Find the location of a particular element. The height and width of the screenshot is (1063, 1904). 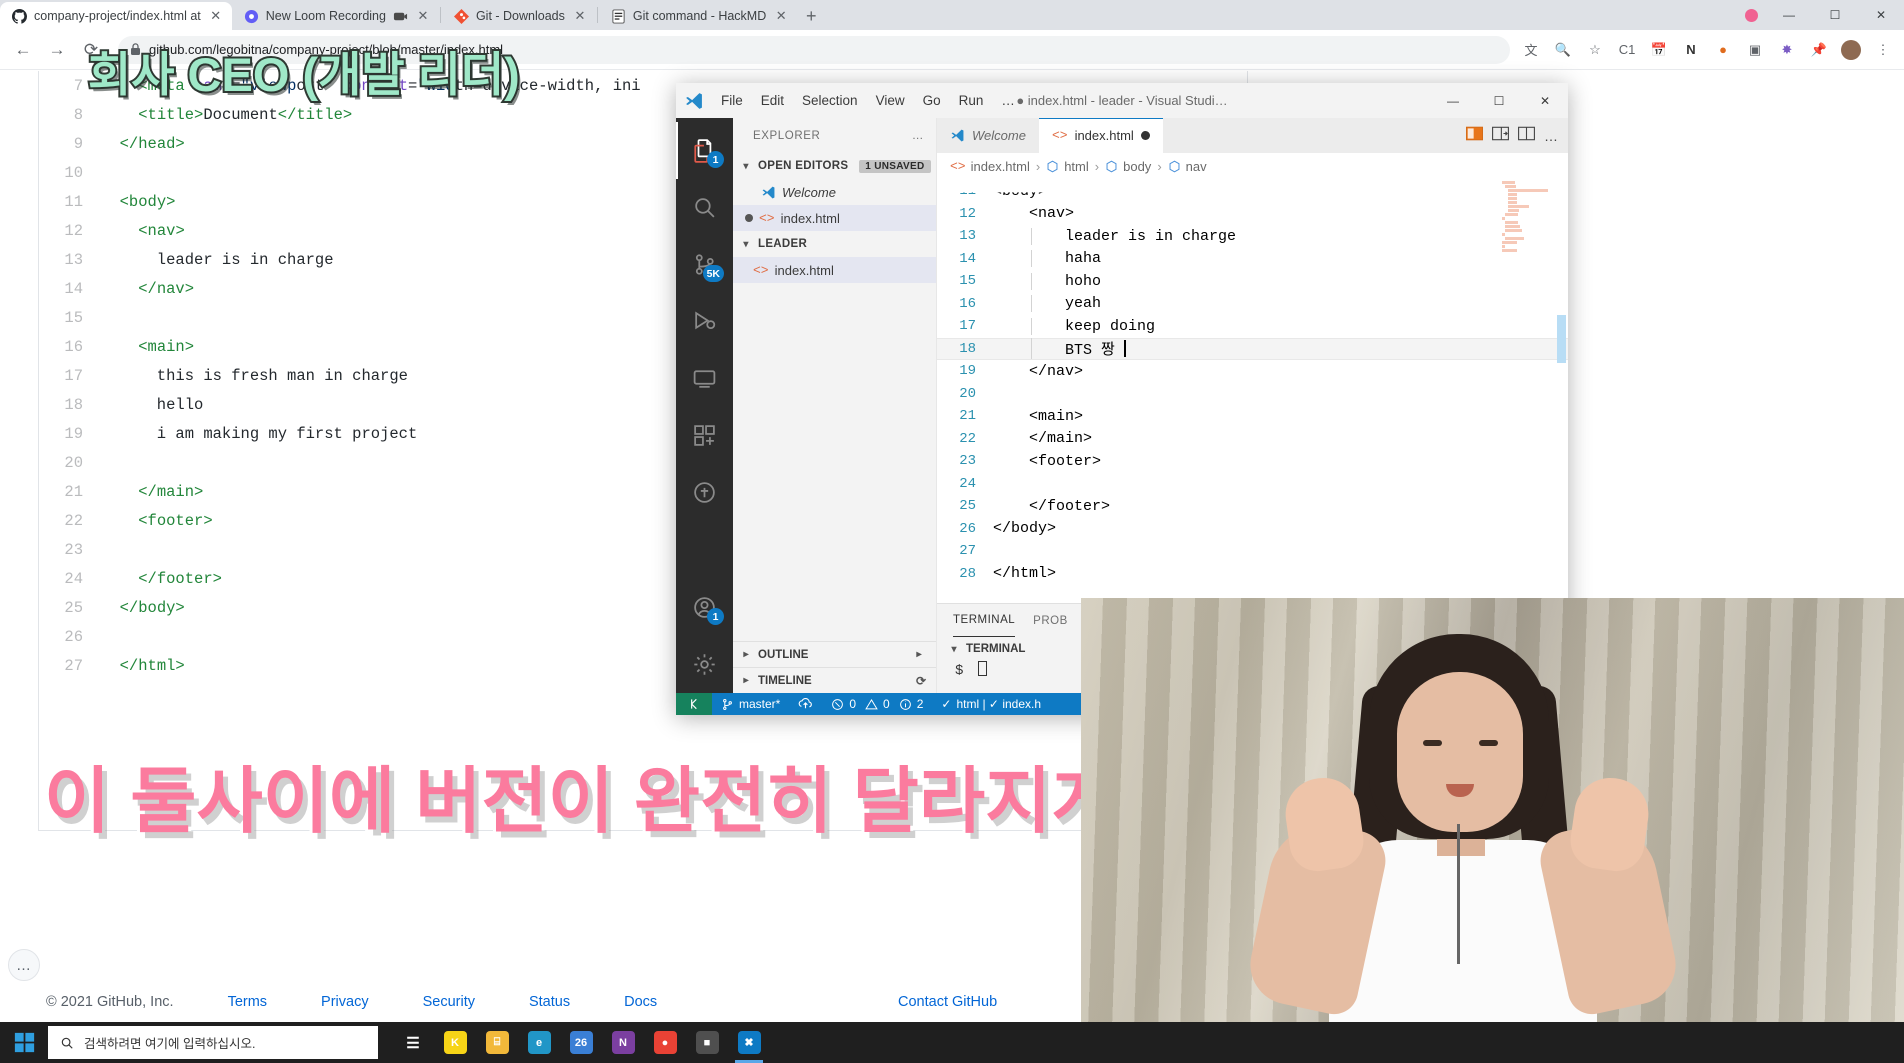

vscode-minimize-button: — is located at coordinates (1453, 100).